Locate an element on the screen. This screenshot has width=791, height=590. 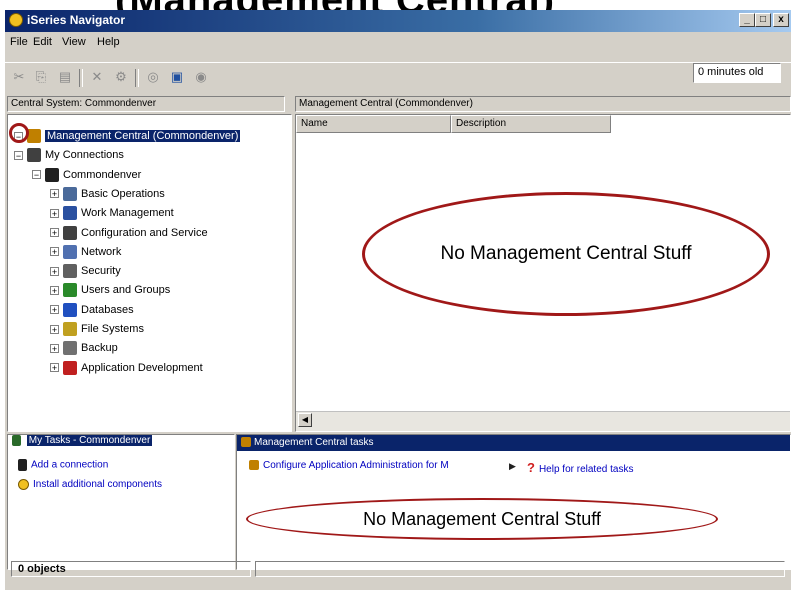
mc-tasks-title: Management Central tasks is located at coordinates (314, 442).